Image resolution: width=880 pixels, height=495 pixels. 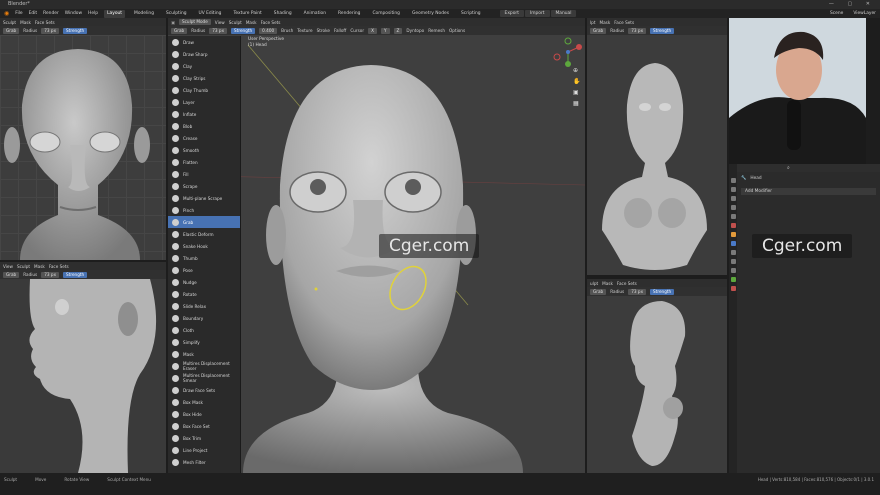 I want to click on lb-strength-field: Strength, so click(x=75, y=274).